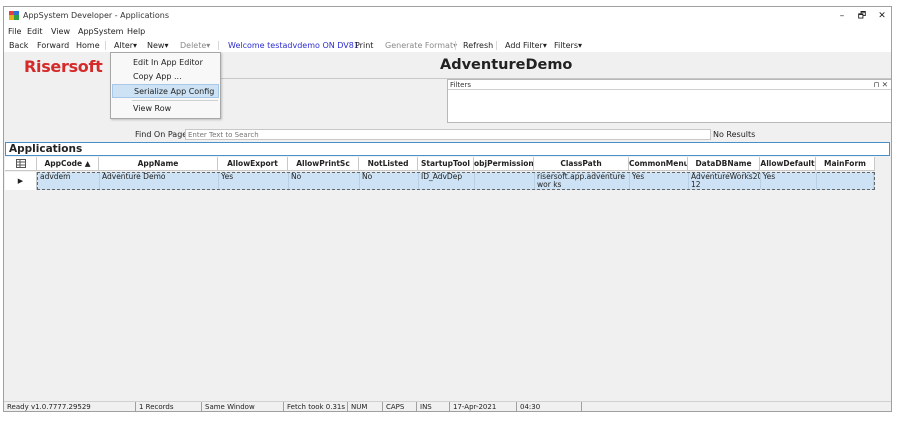 The image size is (900, 428). Describe the element at coordinates (53, 45) in the screenshot. I see `forward-button: Forward` at that location.